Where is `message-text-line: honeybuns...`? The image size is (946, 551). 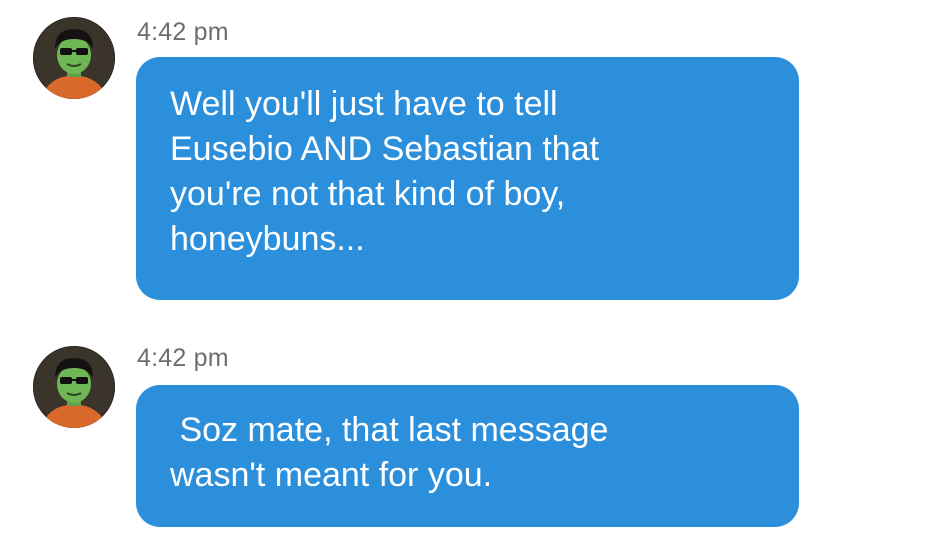 message-text-line: honeybuns... is located at coordinates (267, 239).